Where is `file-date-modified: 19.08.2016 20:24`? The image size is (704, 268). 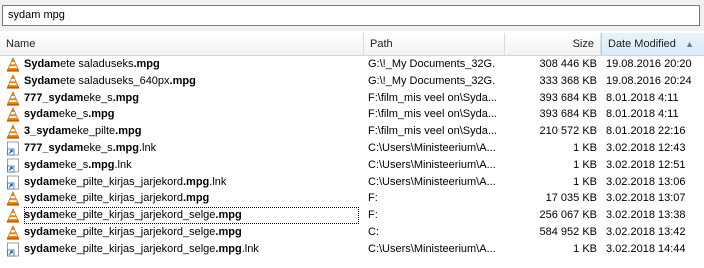
file-date-modified: 19.08.2016 20:24 is located at coordinates (649, 80).